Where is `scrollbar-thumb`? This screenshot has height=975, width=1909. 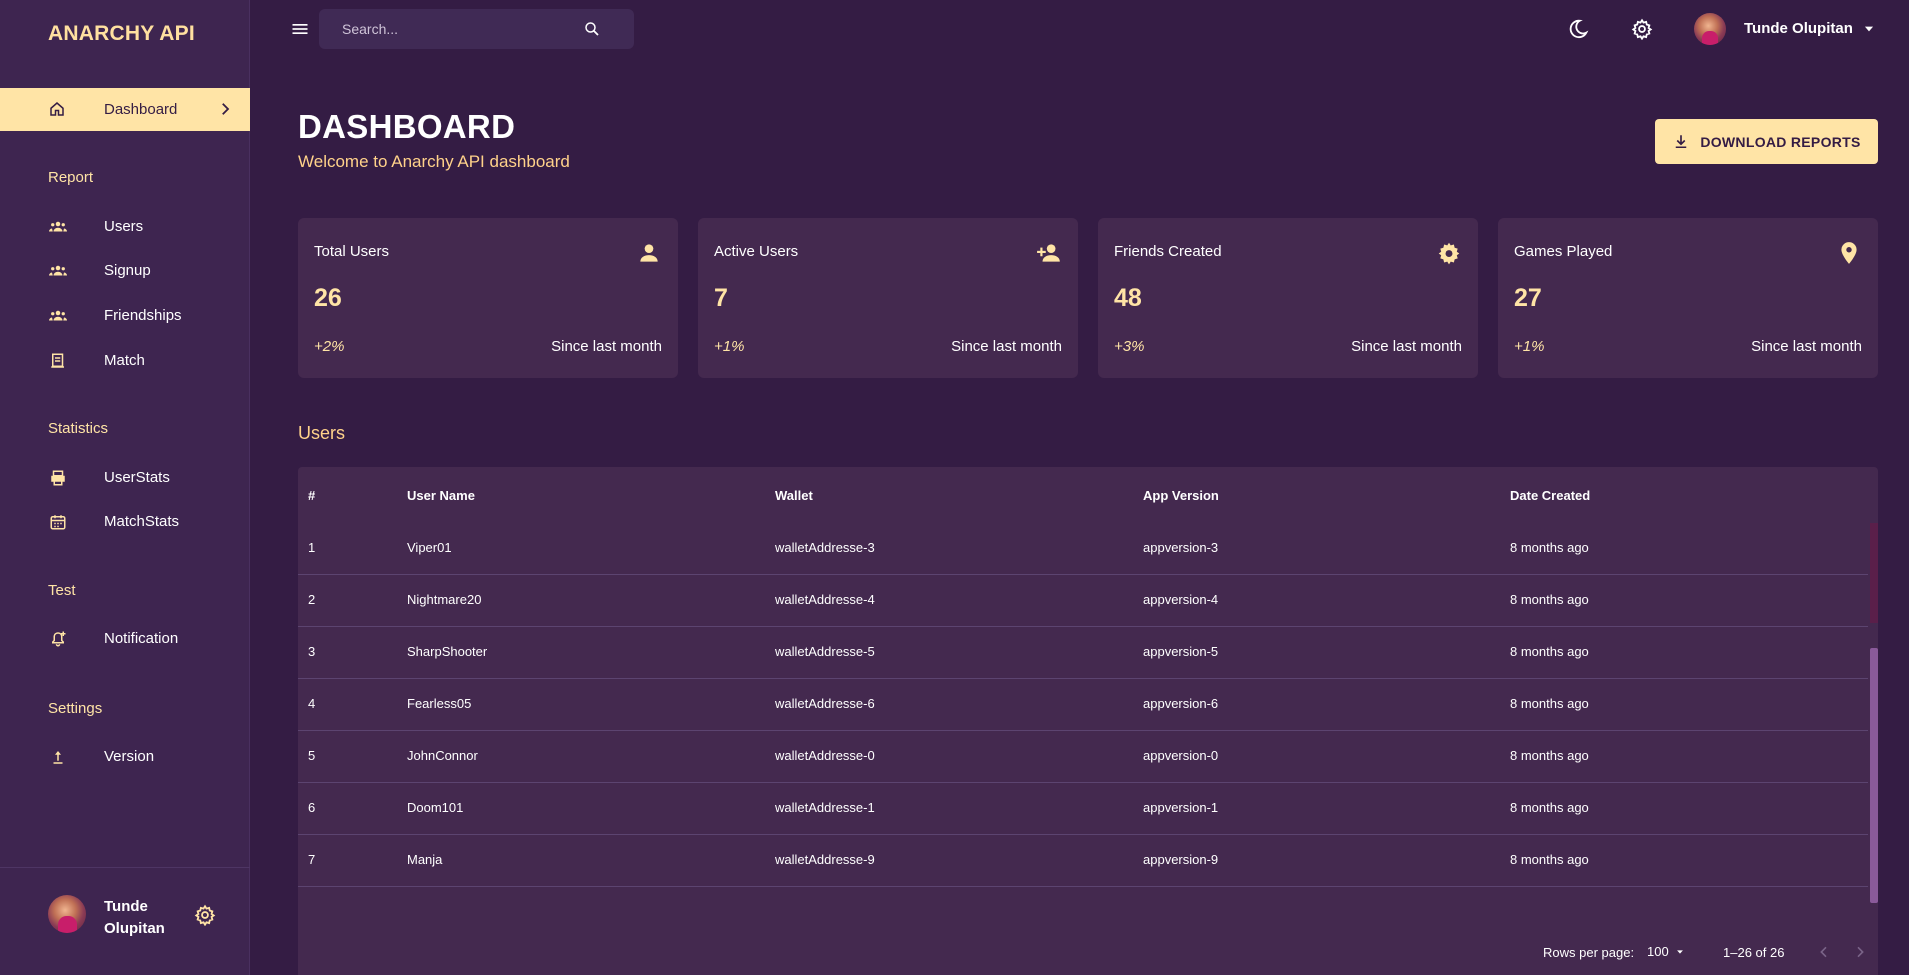
scrollbar-thumb is located at coordinates (1874, 775).